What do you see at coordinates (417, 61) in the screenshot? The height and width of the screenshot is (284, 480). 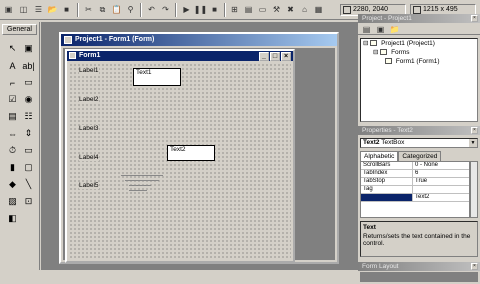 I see `tree-label: Form1 (Form1)` at bounding box center [417, 61].